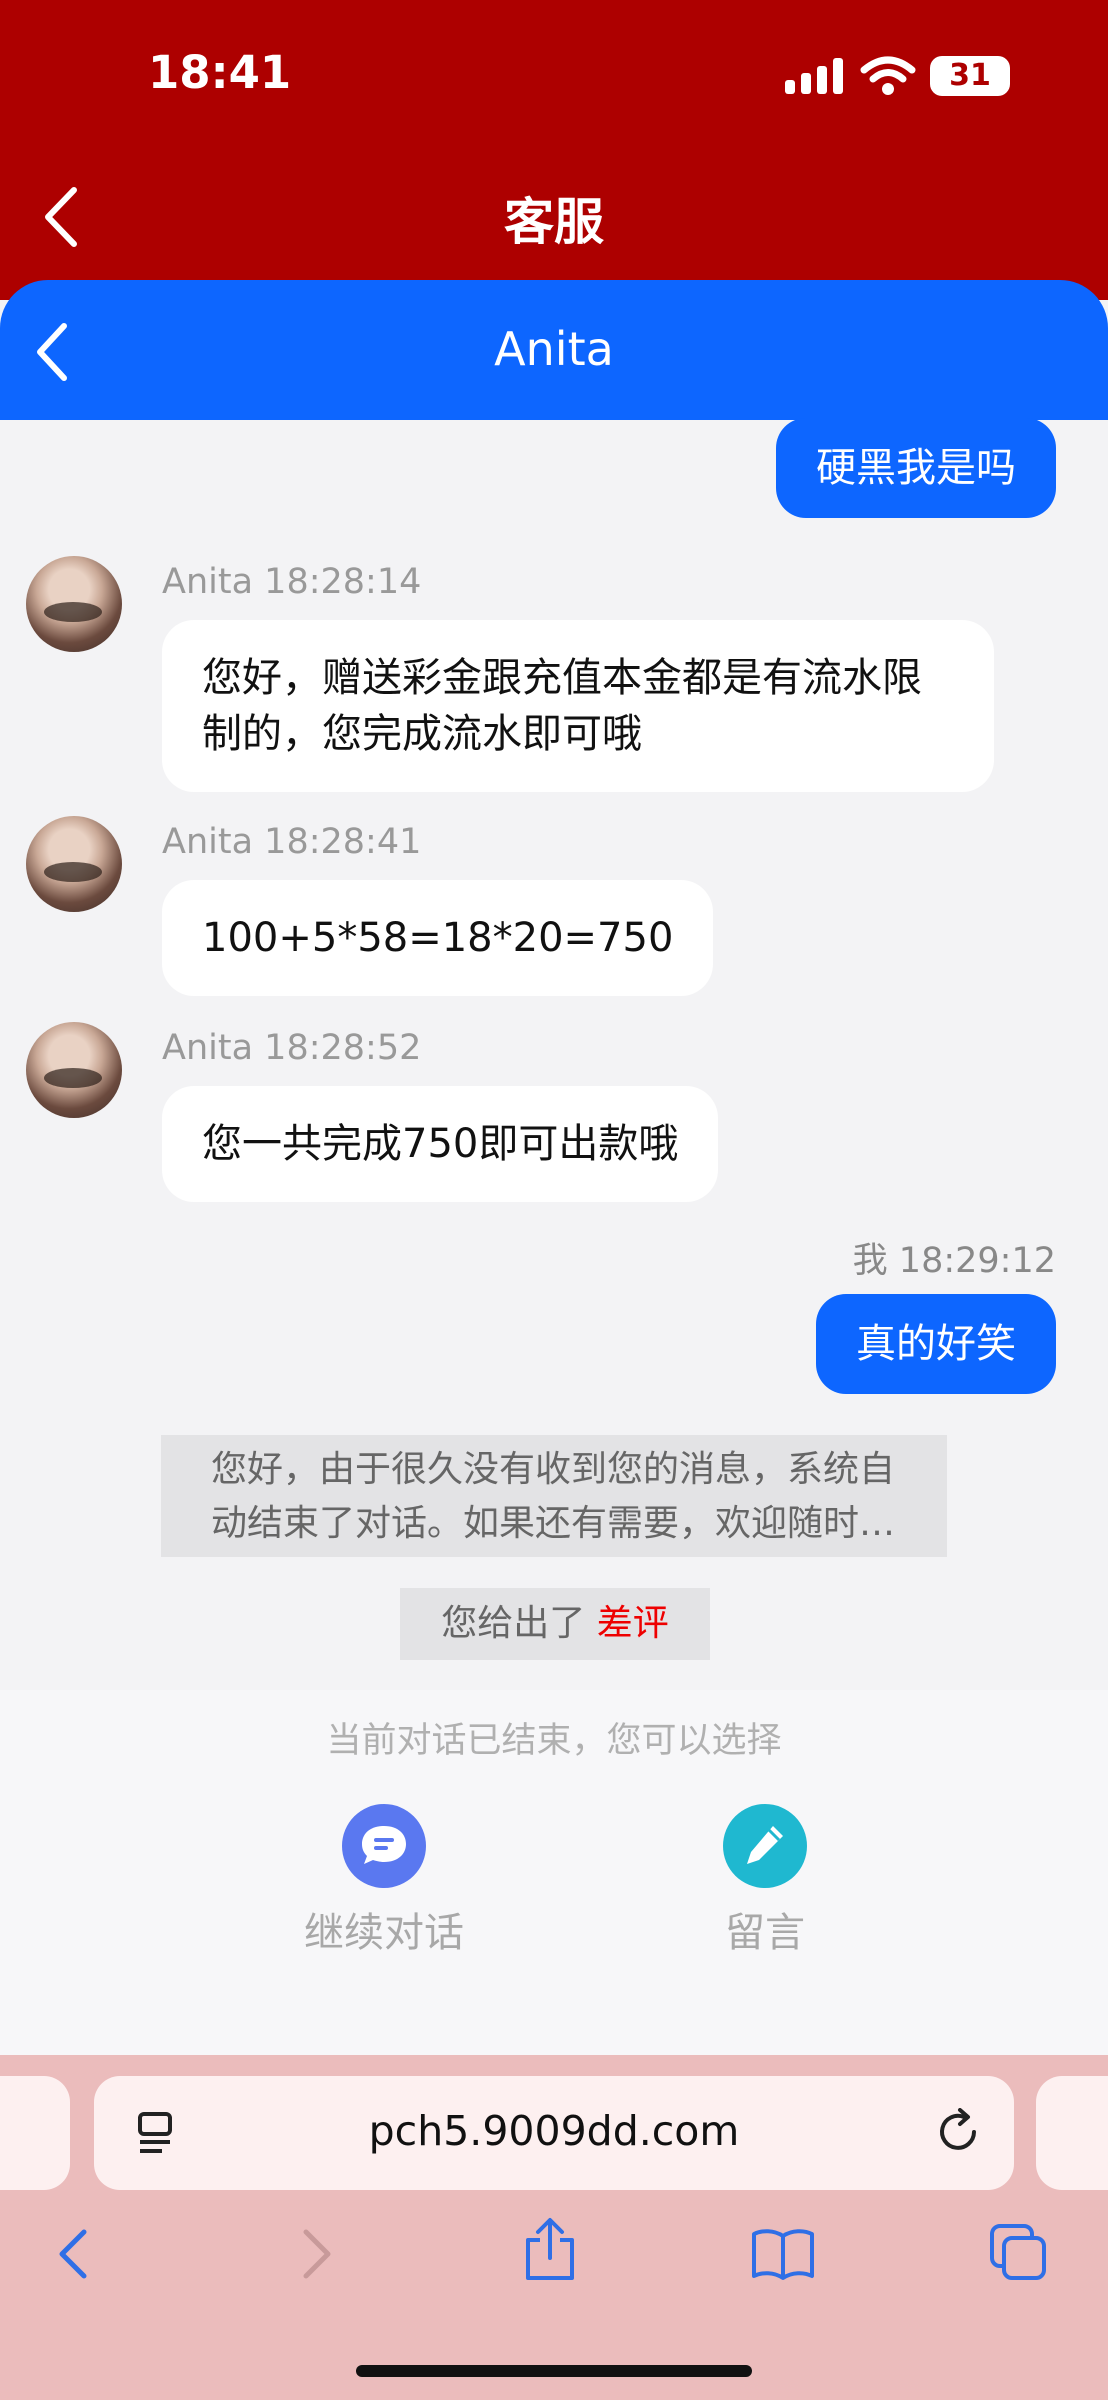 The image size is (1108, 2400). What do you see at coordinates (977, 1261) in the screenshot?
I see `message-time: 18:29:12` at bounding box center [977, 1261].